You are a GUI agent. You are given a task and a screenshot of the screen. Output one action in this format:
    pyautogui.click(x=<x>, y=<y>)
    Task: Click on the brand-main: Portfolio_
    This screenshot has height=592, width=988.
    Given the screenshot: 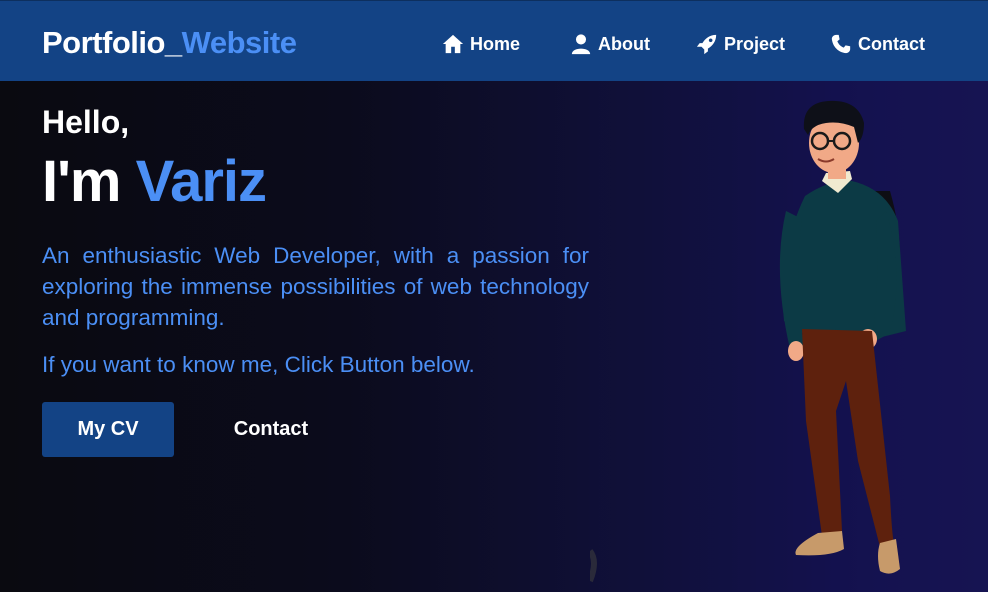 What is the action you would take?
    pyautogui.click(x=112, y=42)
    